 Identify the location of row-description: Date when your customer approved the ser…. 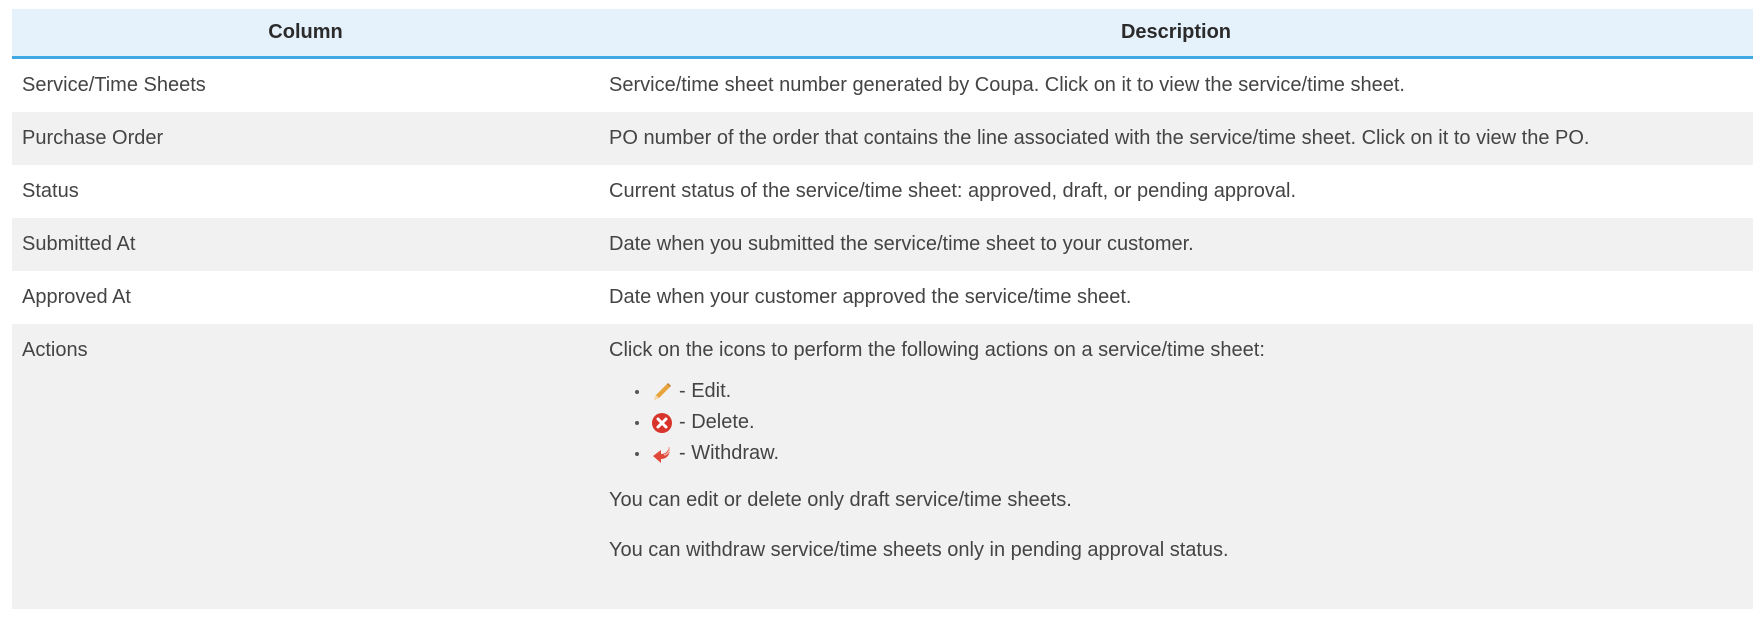
(1176, 297).